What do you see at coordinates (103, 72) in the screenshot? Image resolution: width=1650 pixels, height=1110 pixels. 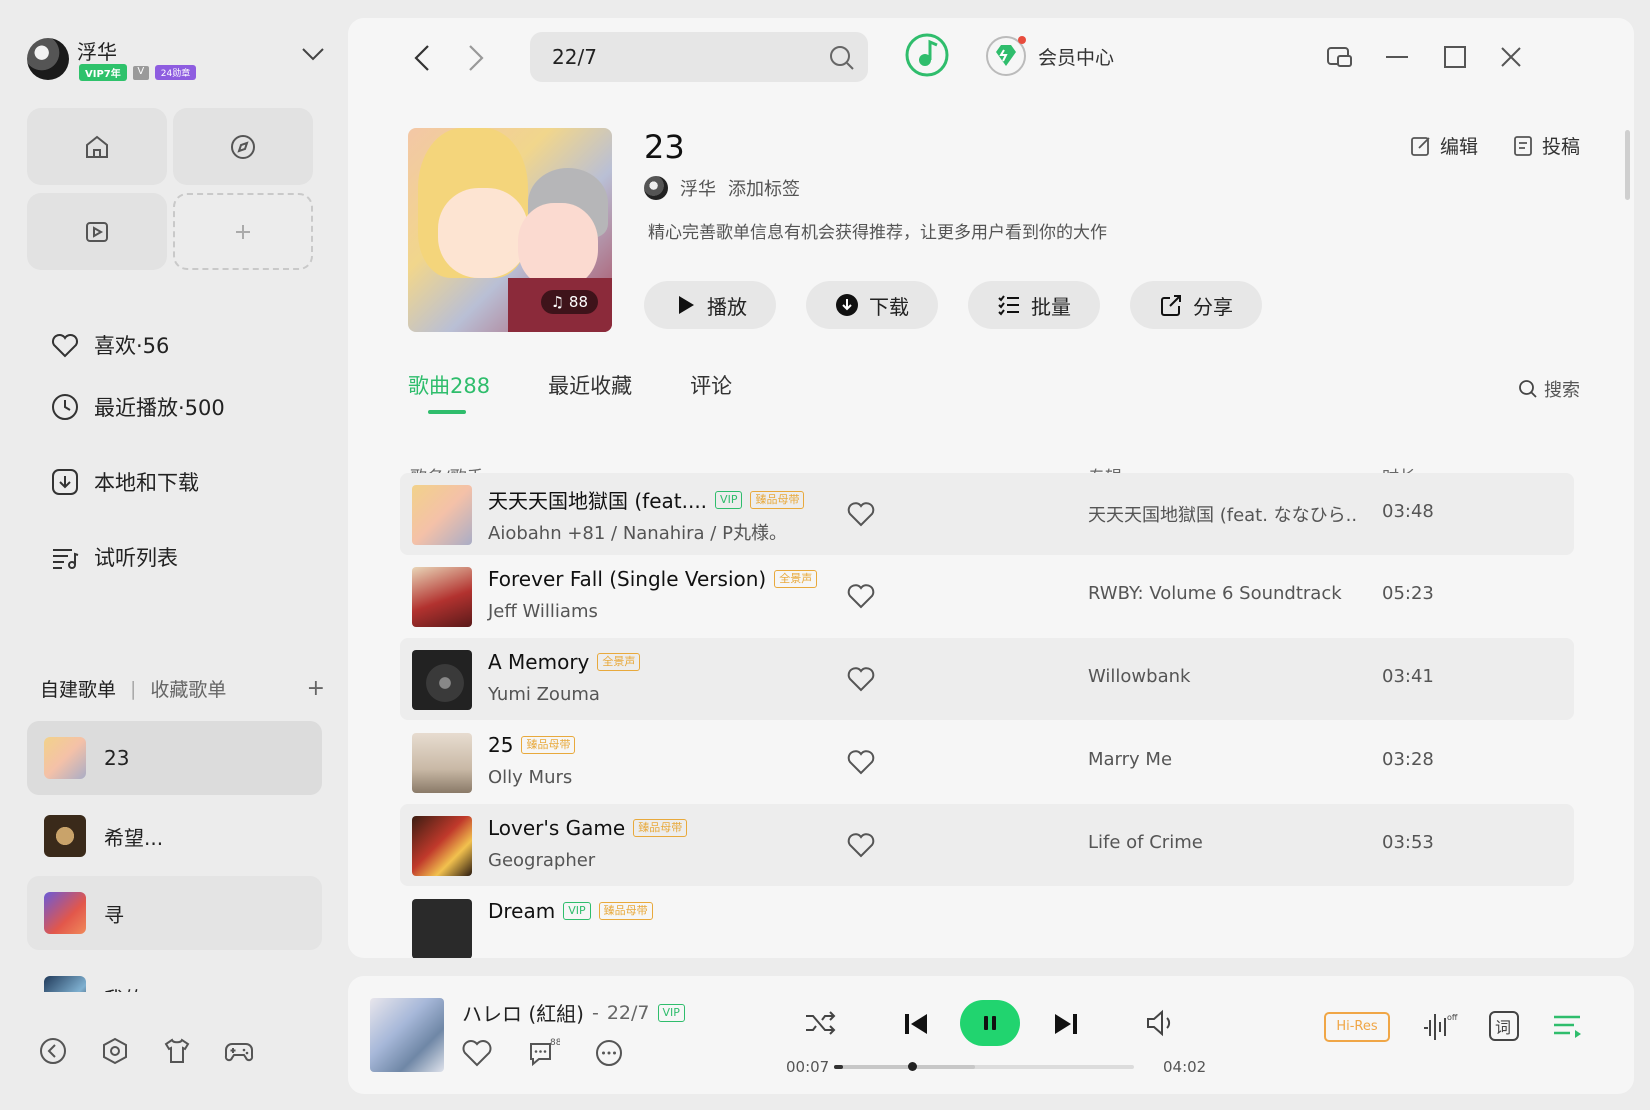 I see `vip-badge: VIP7年` at bounding box center [103, 72].